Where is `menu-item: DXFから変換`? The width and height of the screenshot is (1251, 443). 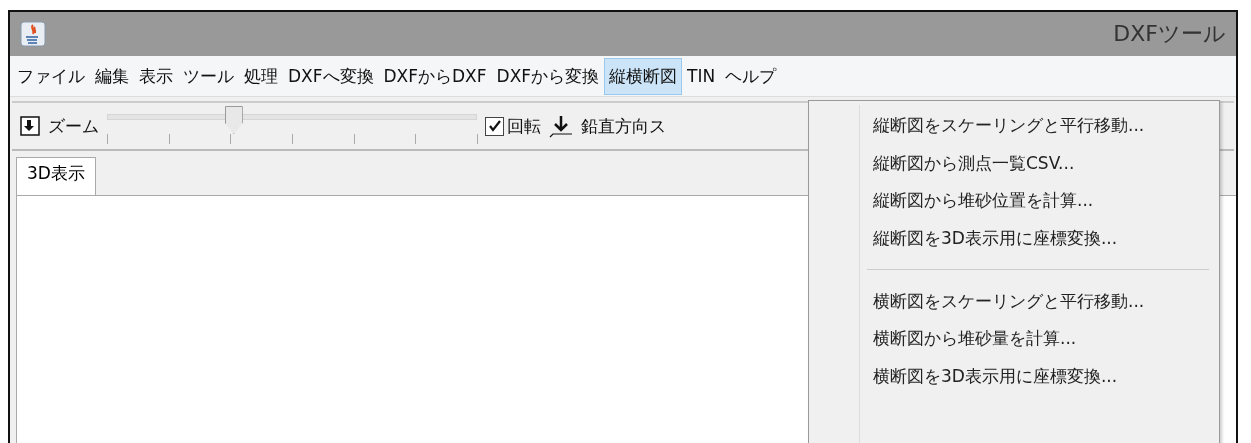 menu-item: DXFから変換 is located at coordinates (548, 76).